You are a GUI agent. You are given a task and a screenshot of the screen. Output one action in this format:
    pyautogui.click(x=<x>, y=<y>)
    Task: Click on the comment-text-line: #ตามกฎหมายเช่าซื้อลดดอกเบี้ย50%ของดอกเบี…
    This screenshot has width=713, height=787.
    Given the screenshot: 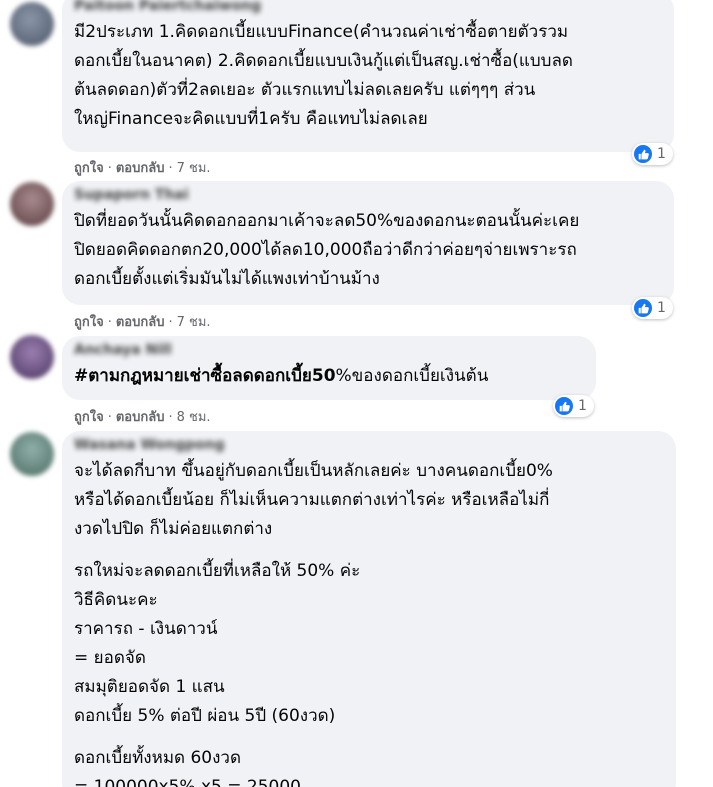 What is the action you would take?
    pyautogui.click(x=329, y=376)
    